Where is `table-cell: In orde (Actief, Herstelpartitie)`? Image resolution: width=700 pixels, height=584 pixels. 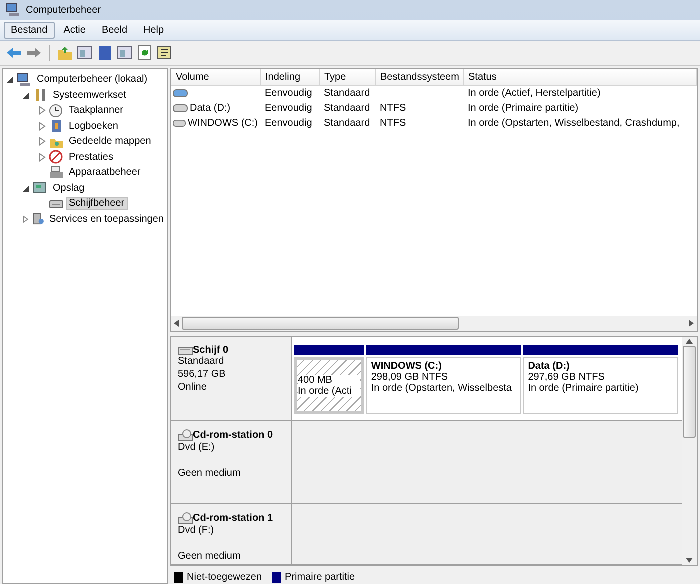
table-cell: In orde (Actief, Herstelpartitie) is located at coordinates (579, 93).